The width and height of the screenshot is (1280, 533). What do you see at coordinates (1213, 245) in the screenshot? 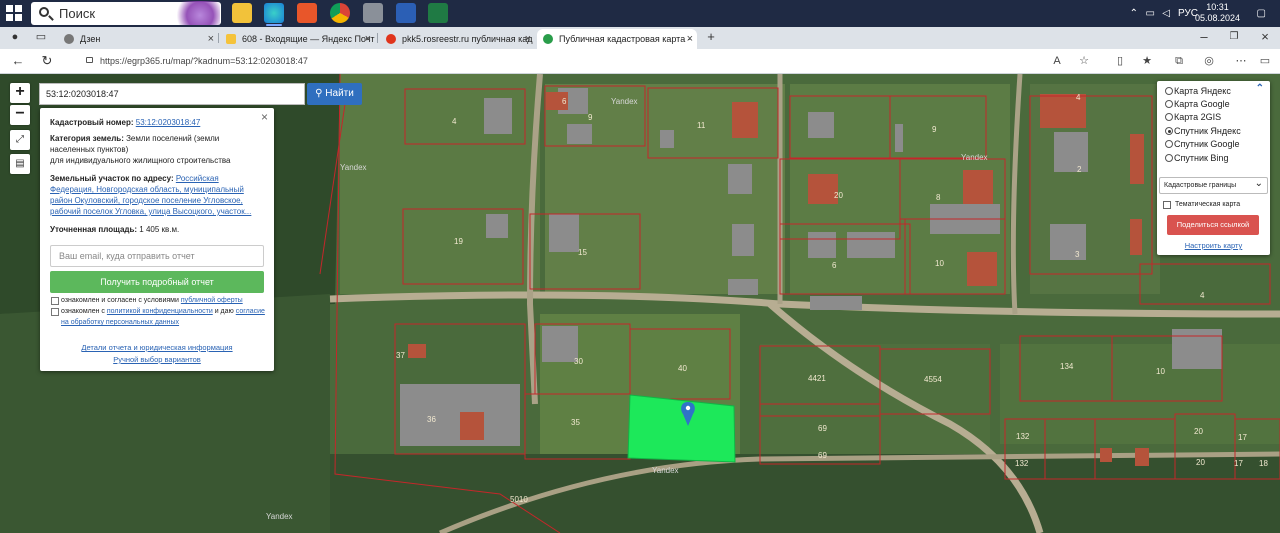
I see `configure-map-link: Настроить карту` at bounding box center [1213, 245].